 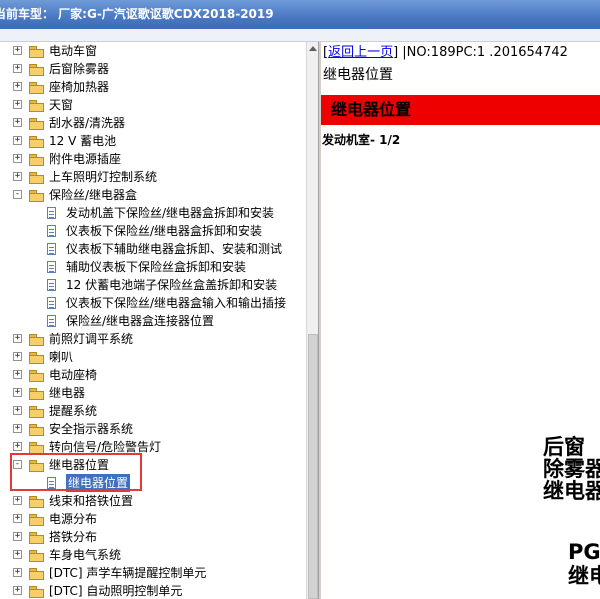 I want to click on tree-item: + [DTC] 自动照明控制单元, so click(x=153, y=590).